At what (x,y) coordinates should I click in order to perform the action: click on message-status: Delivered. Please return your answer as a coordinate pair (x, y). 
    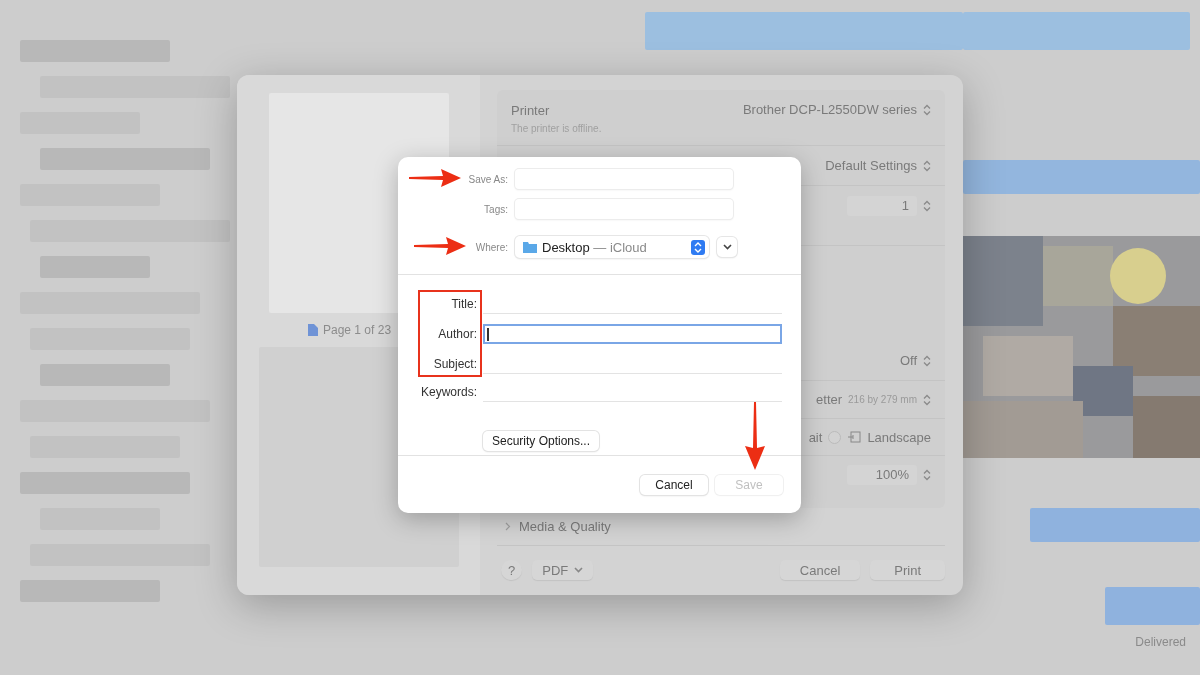
    Looking at the image, I should click on (1160, 642).